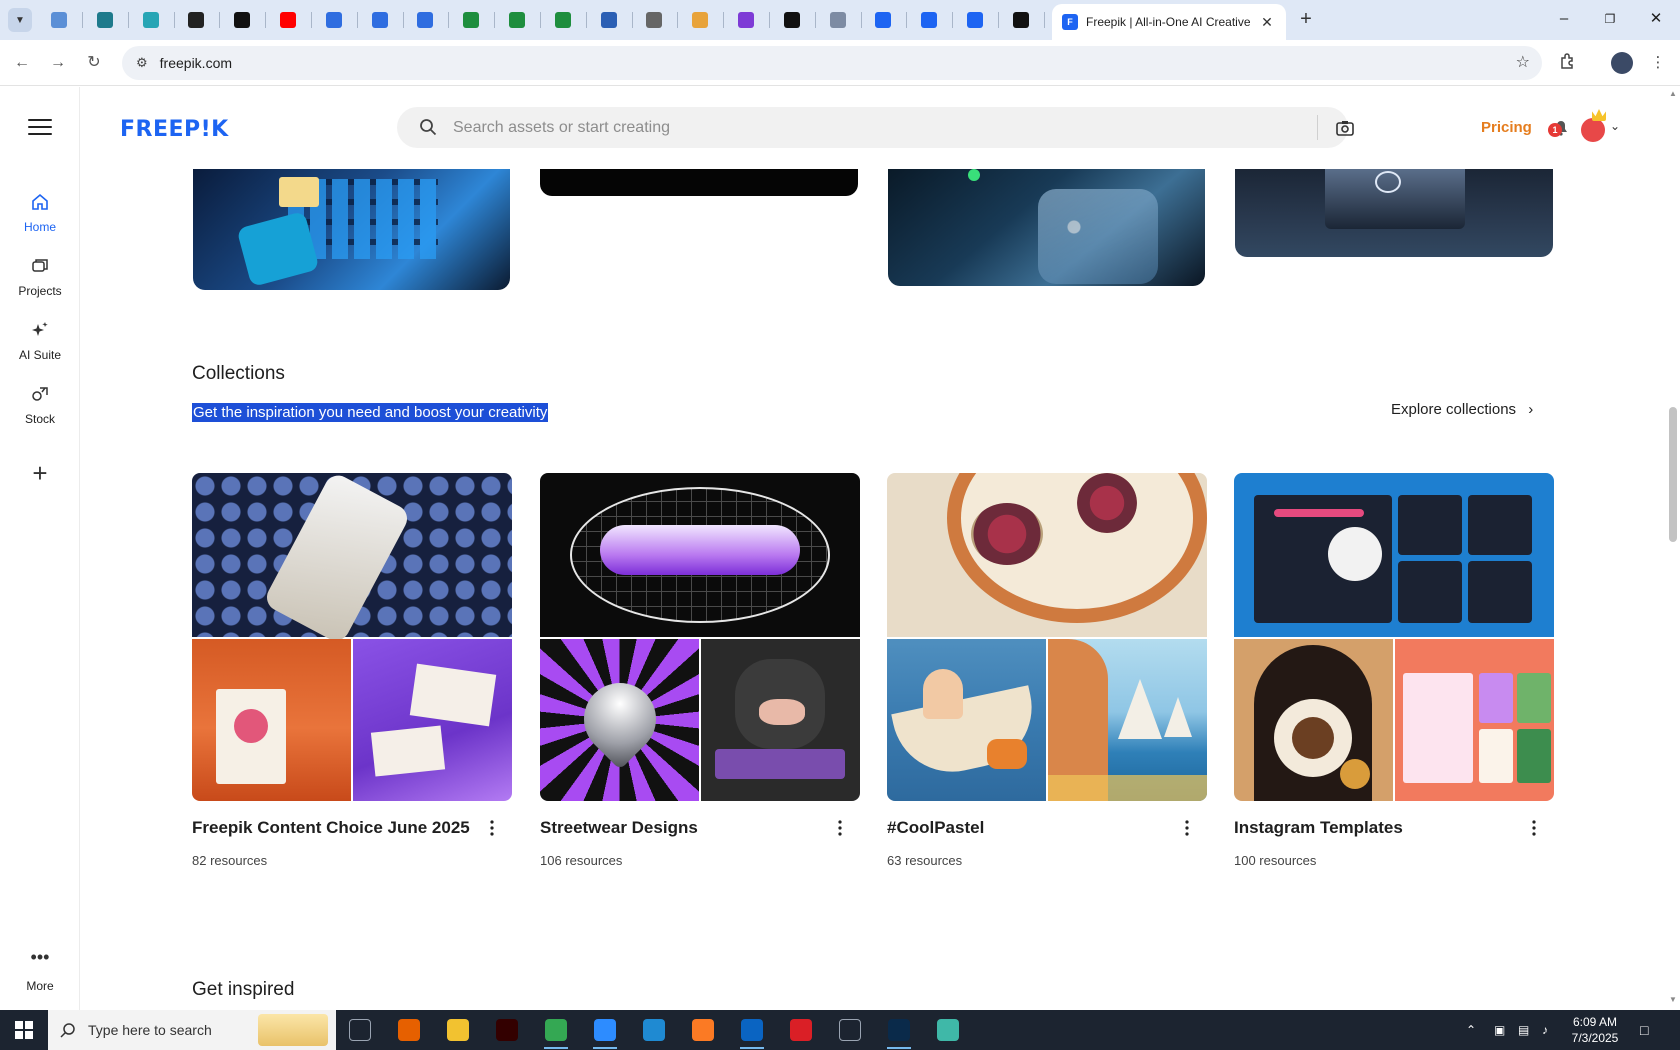  I want to click on pricing-link: Pricing, so click(1506, 127).